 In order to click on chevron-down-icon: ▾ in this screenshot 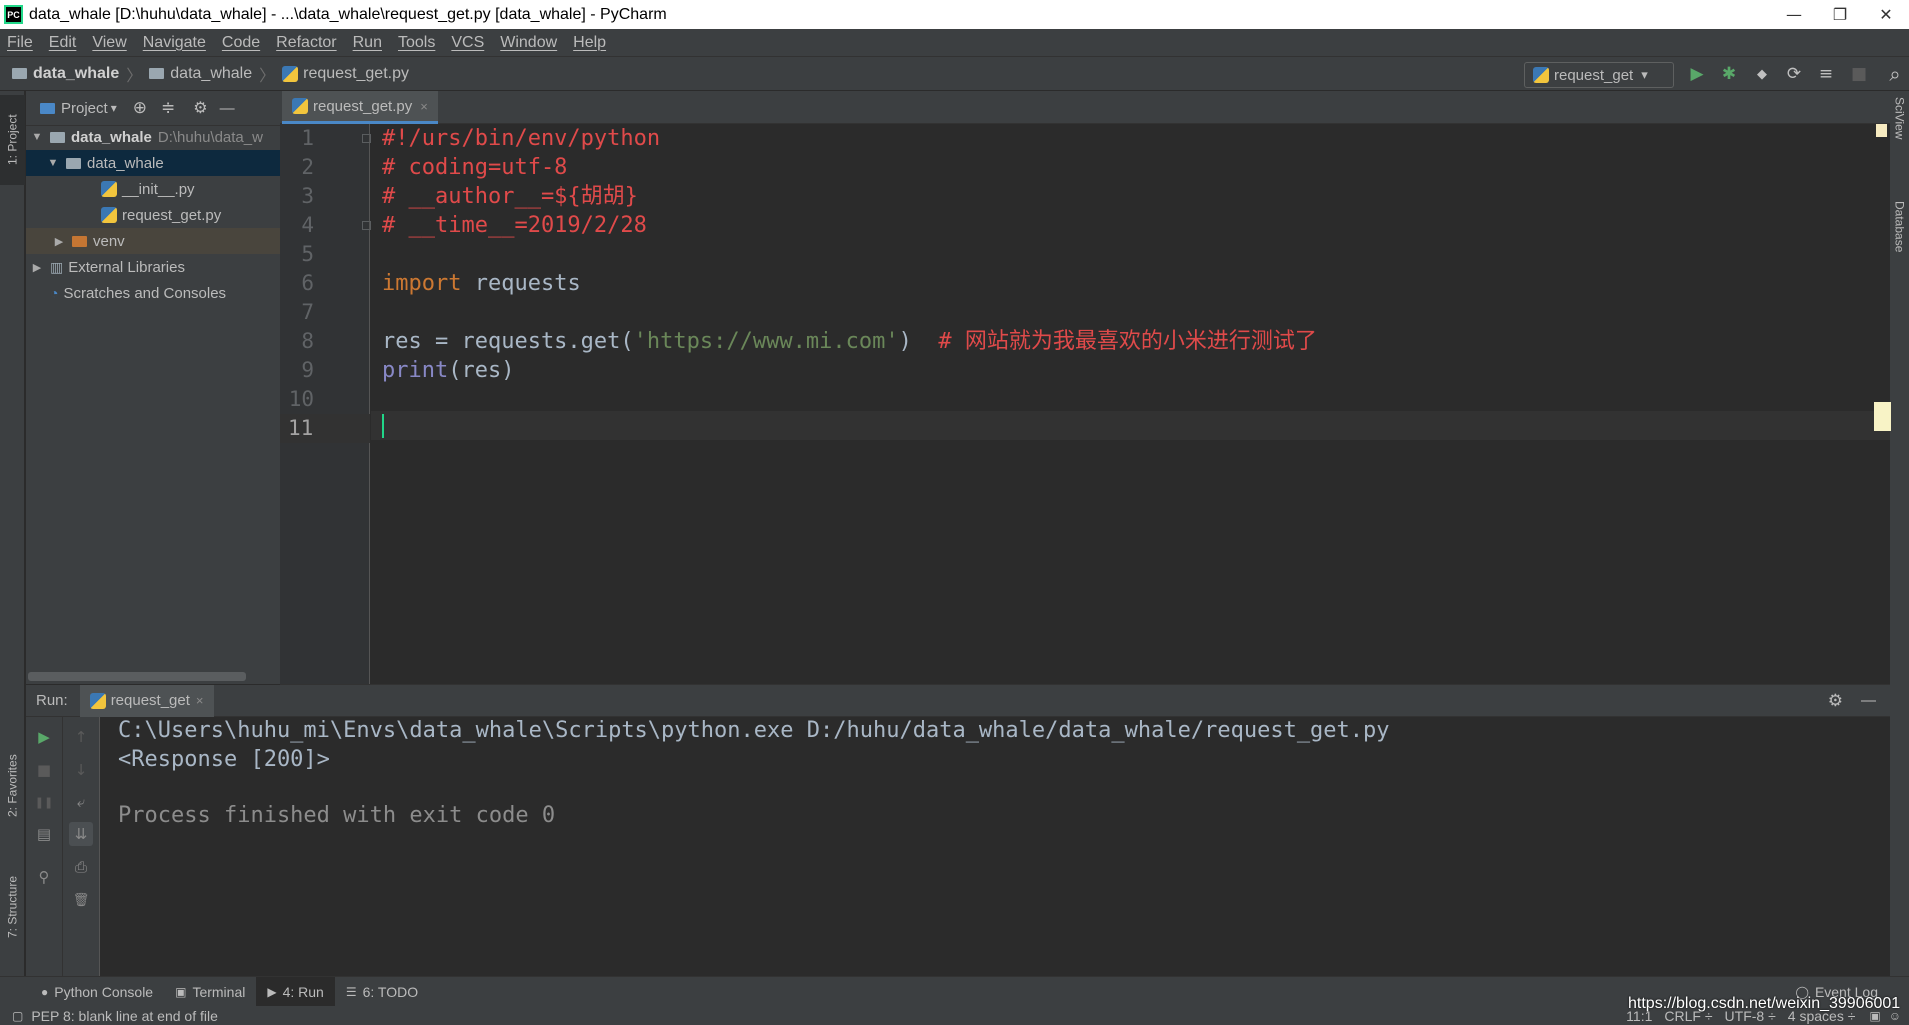, I will do `click(114, 108)`.